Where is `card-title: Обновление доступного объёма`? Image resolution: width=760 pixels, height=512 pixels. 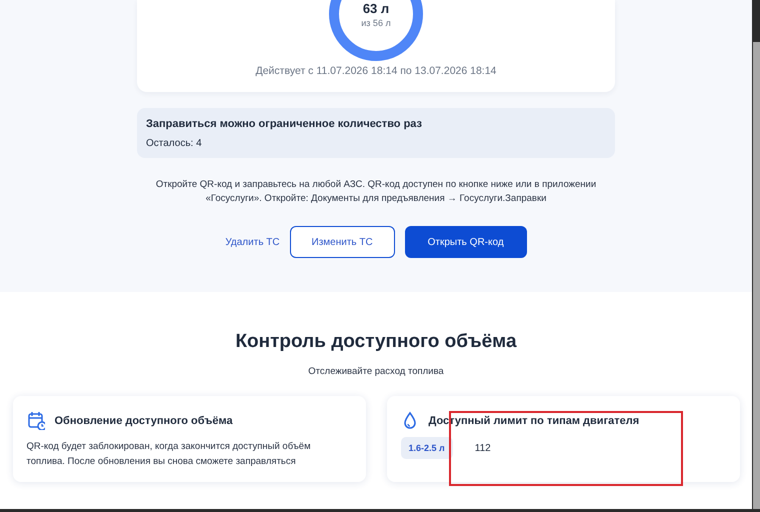
card-title: Обновление доступного объёма is located at coordinates (143, 420).